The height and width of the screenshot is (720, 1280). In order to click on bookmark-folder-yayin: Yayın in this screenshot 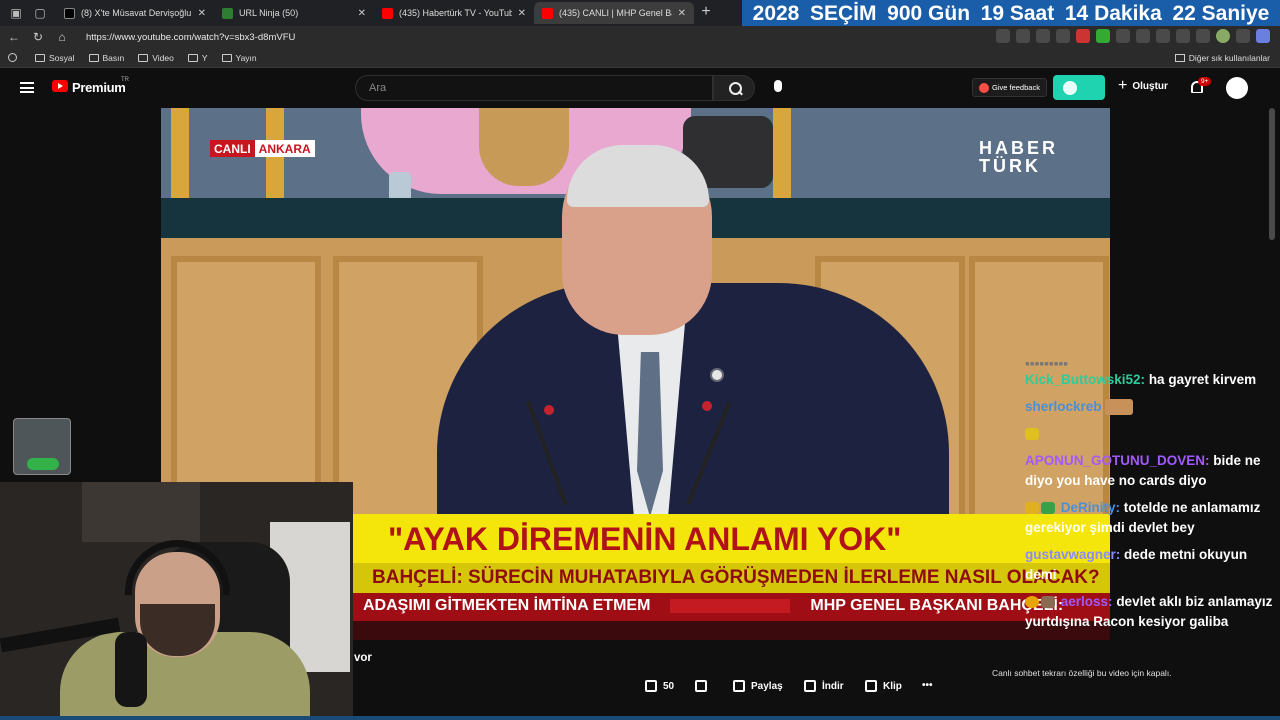, I will do `click(239, 57)`.